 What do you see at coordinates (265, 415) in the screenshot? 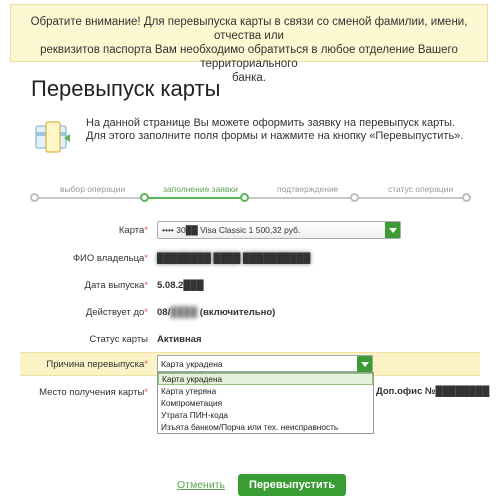
I see `reason-option-pin-lost: Утрата ПИН-кода` at bounding box center [265, 415].